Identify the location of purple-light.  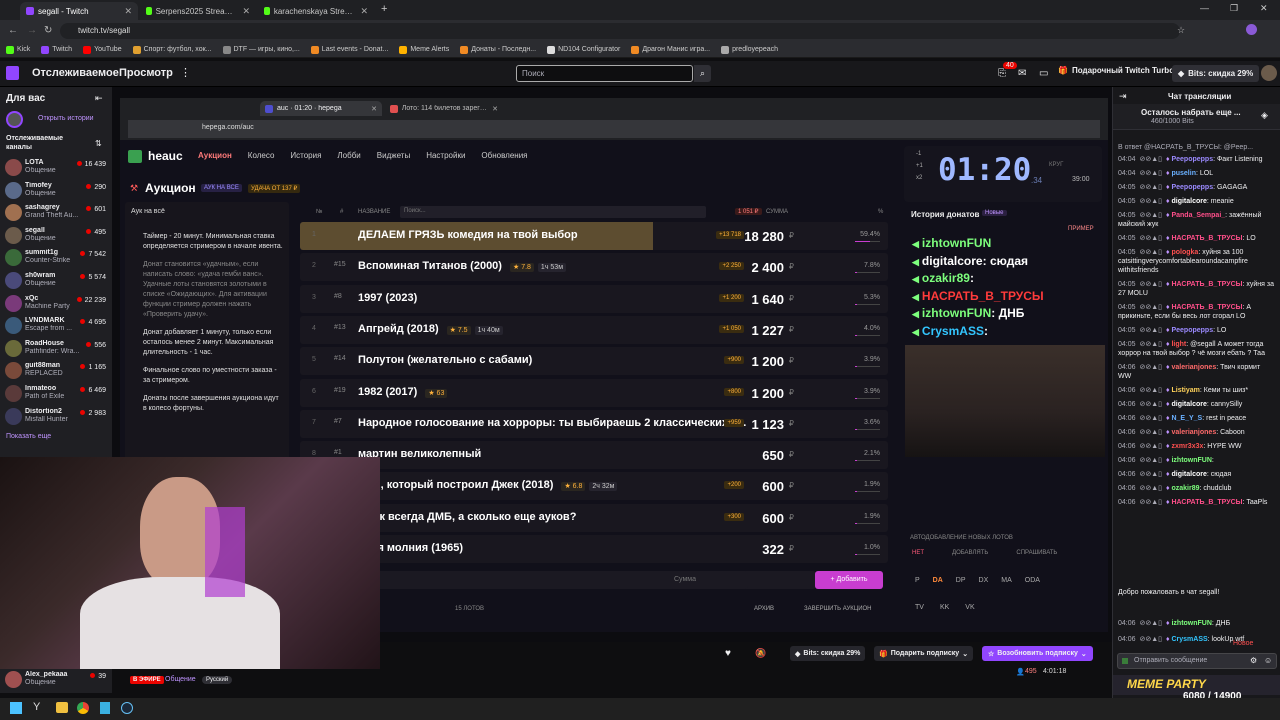
(225, 552).